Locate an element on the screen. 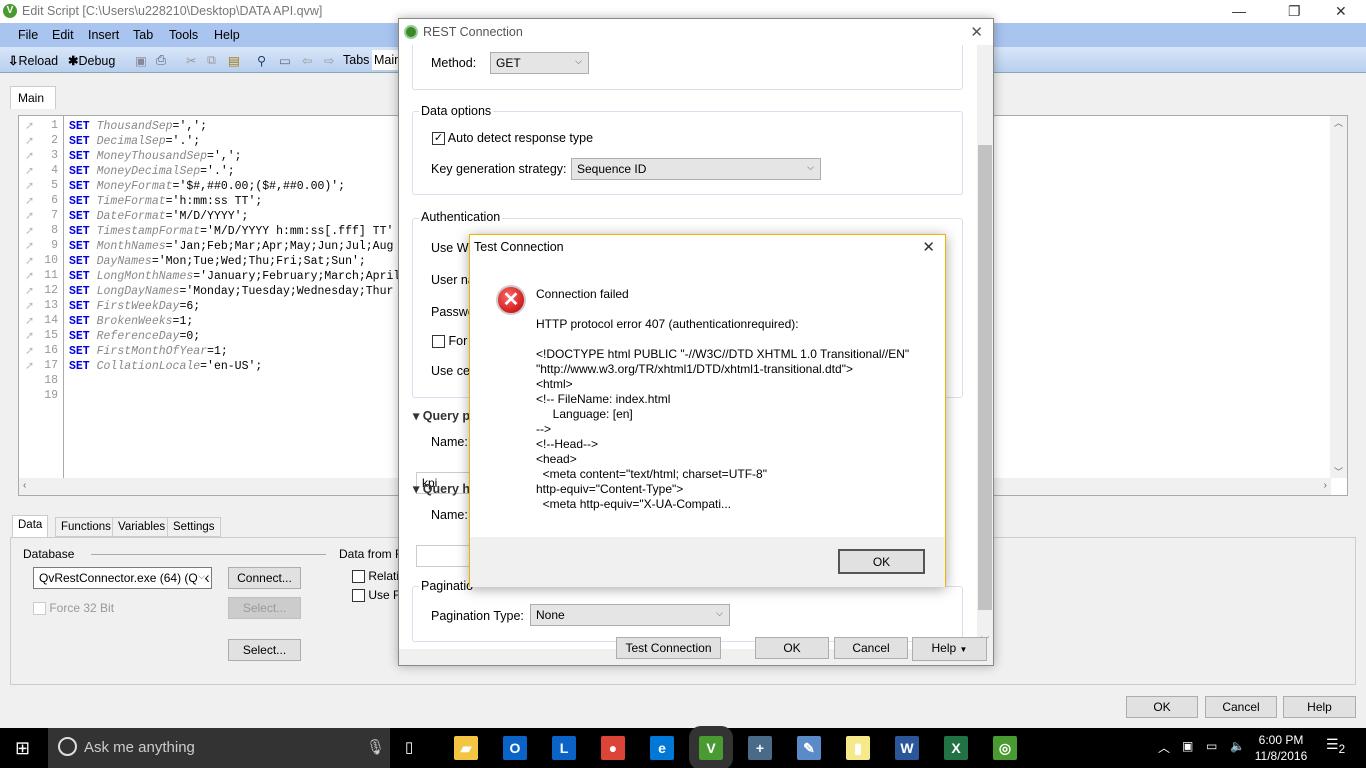  key-generation-select: Sequence ID ⌵ is located at coordinates (696, 169).